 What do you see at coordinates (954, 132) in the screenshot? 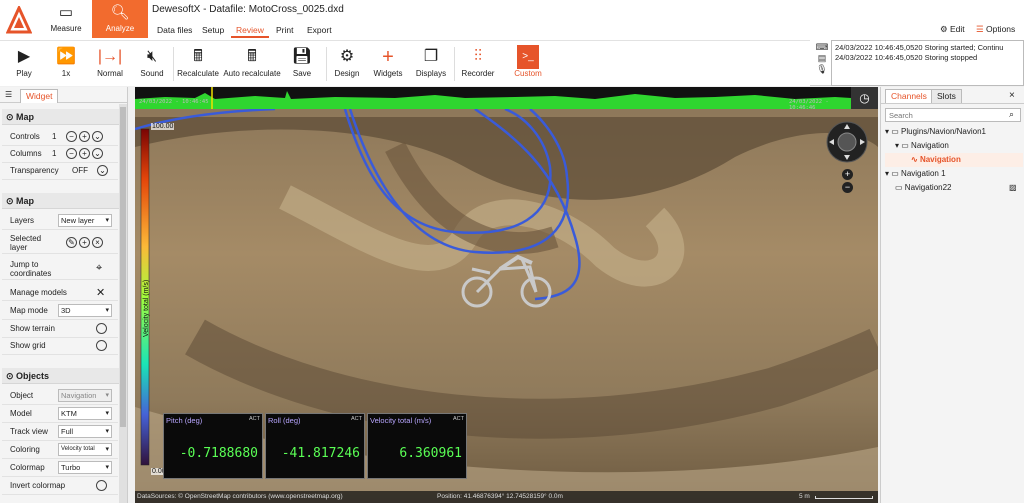
I see `tree-item-plugins: ▾ ▭ Plugins/Navion/Navion1` at bounding box center [954, 132].